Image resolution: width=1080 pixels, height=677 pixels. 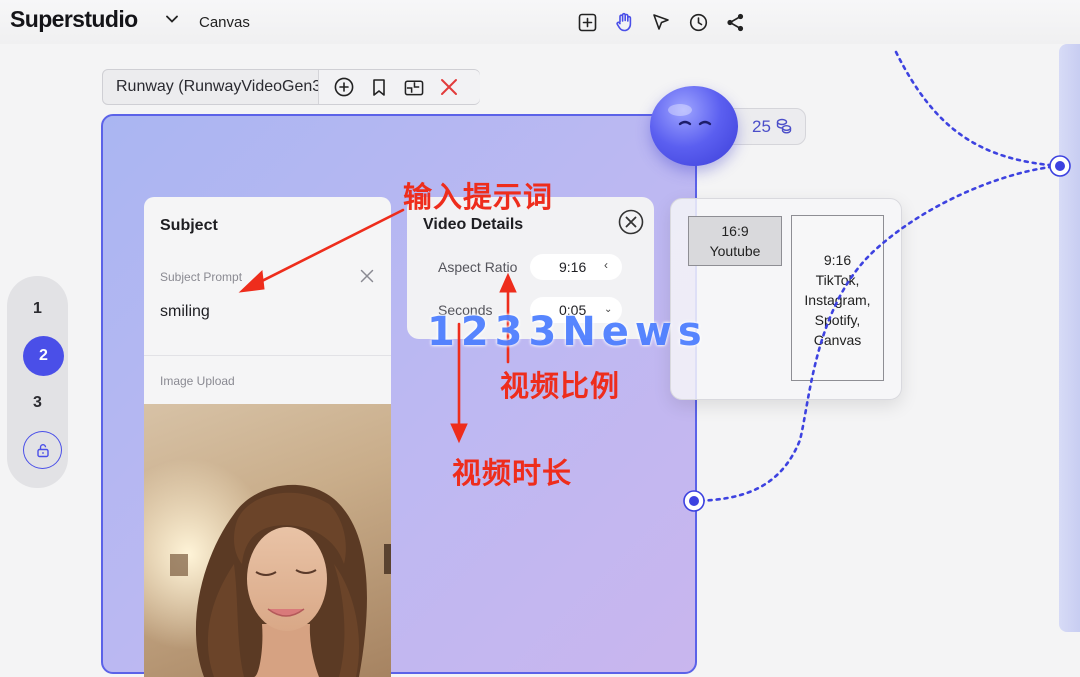 What do you see at coordinates (837, 340) in the screenshot?
I see `ratio-name: Canvas` at bounding box center [837, 340].